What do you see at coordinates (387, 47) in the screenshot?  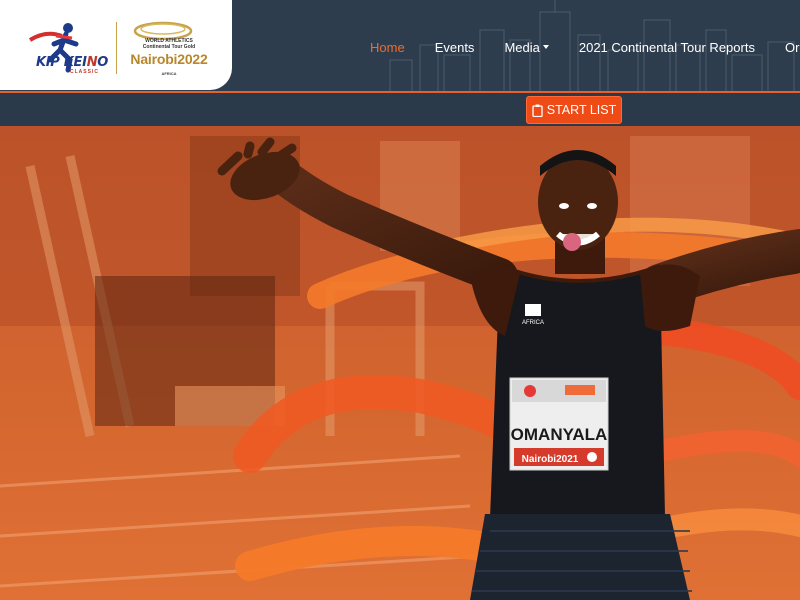 I see `nav-item-home: Home` at bounding box center [387, 47].